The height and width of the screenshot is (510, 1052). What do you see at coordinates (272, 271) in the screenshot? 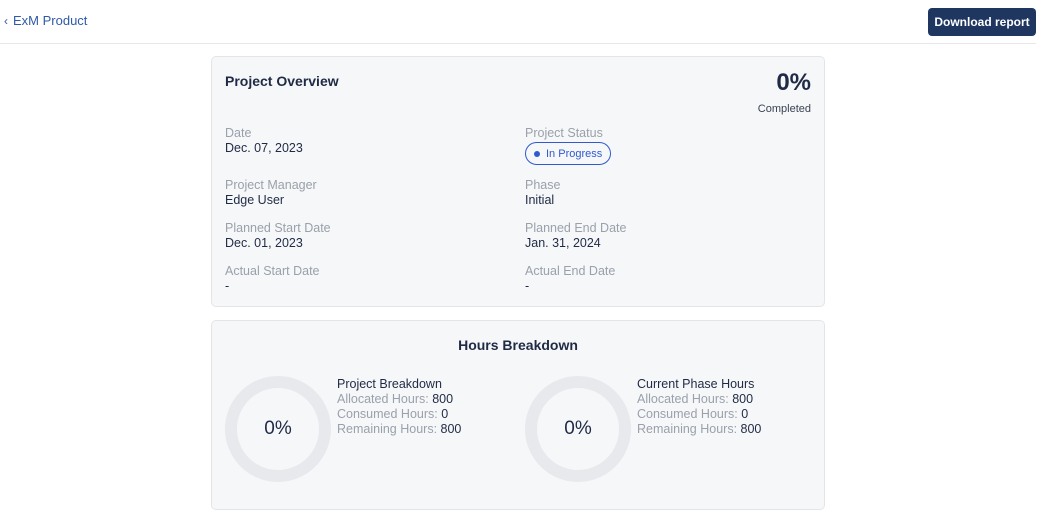
I see `actual-start-label: Actual Start Date` at bounding box center [272, 271].